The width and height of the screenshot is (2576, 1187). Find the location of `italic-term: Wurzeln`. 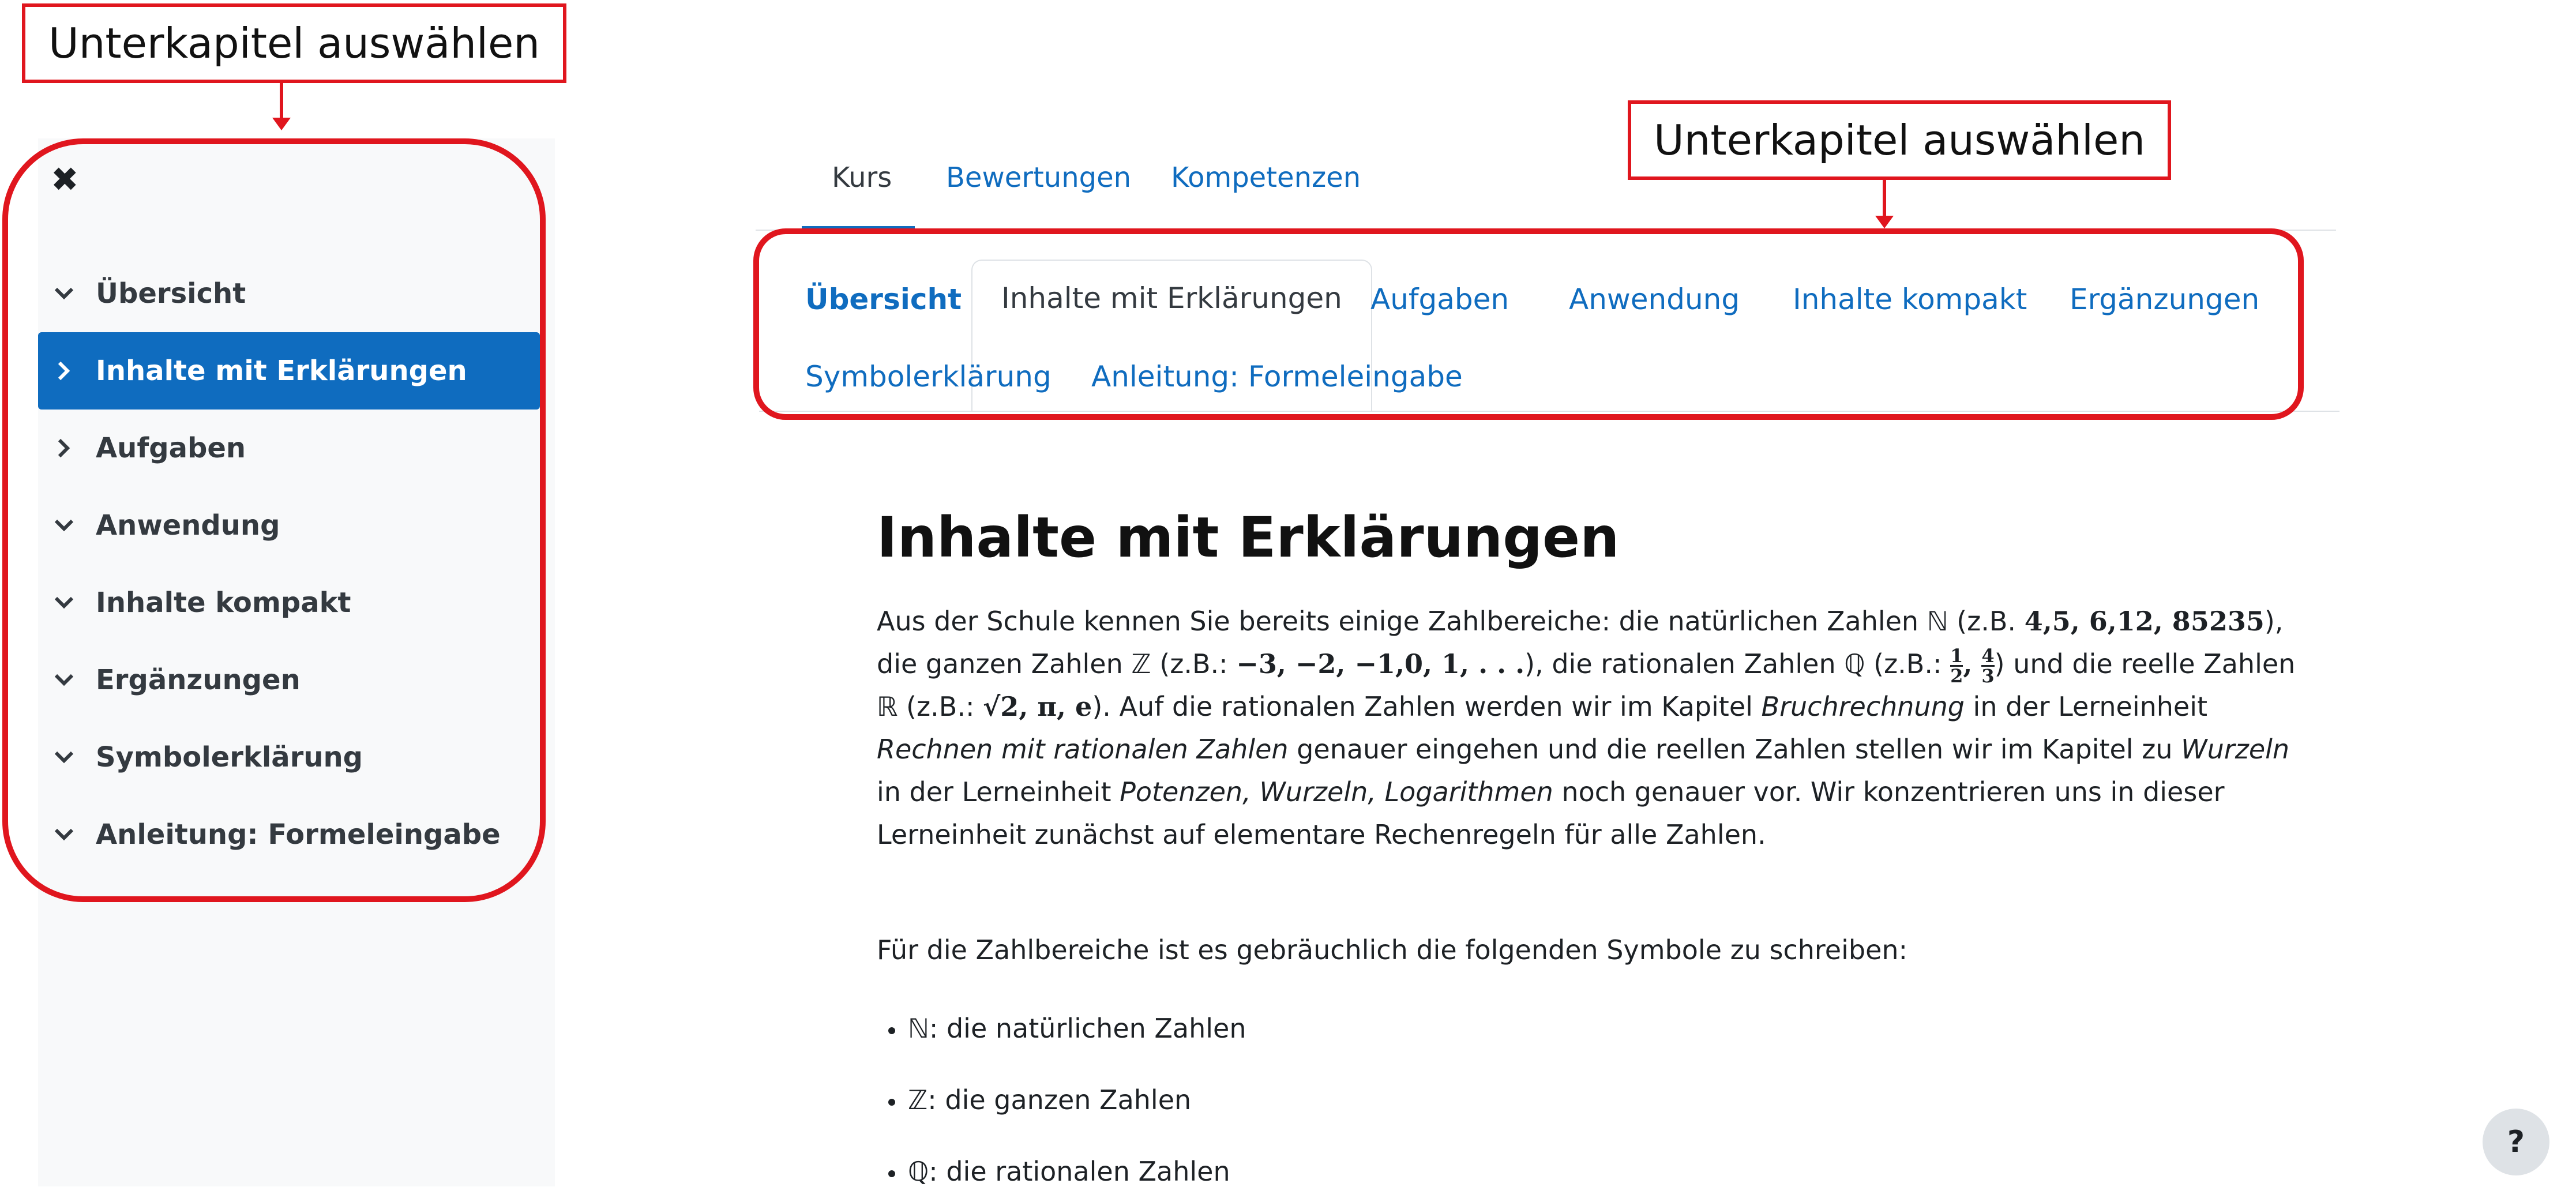

italic-term: Wurzeln is located at coordinates (2235, 749).